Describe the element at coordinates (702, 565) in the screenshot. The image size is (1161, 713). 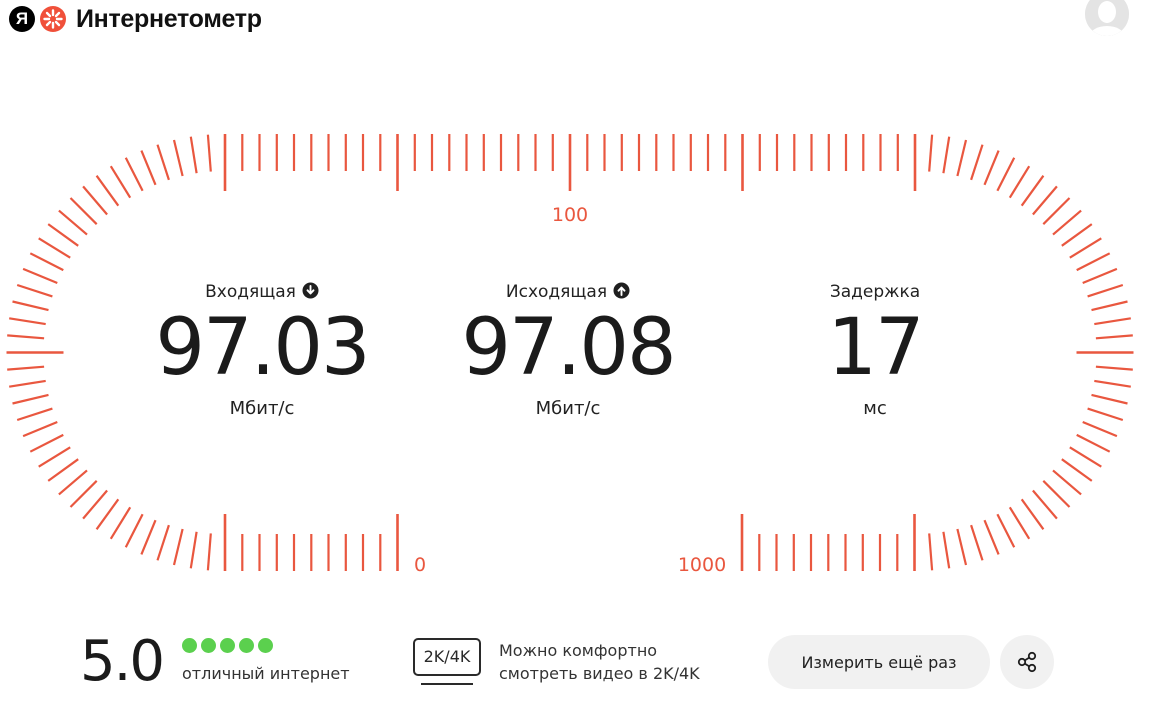
I see `gauge-label-1000: 1000` at that location.